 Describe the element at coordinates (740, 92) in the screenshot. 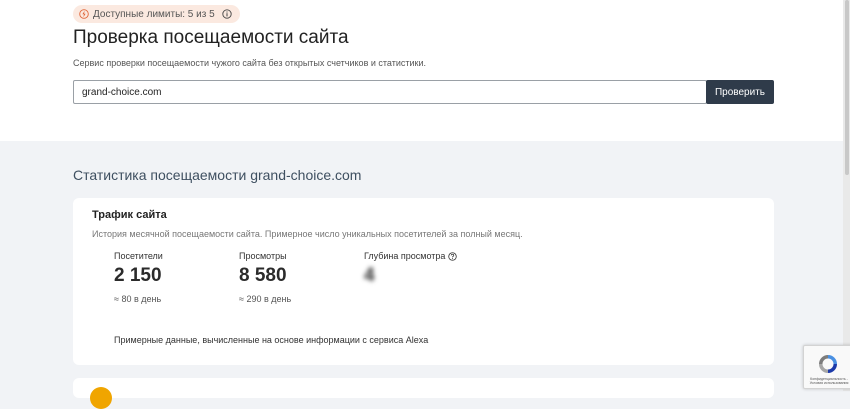

I see `check-button: Проверить` at that location.